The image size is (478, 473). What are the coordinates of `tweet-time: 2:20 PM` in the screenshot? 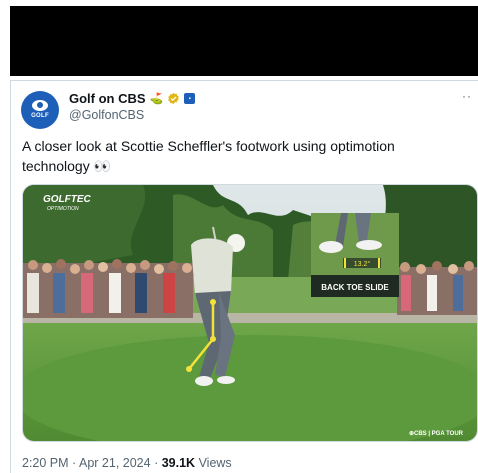 It's located at (45, 463).